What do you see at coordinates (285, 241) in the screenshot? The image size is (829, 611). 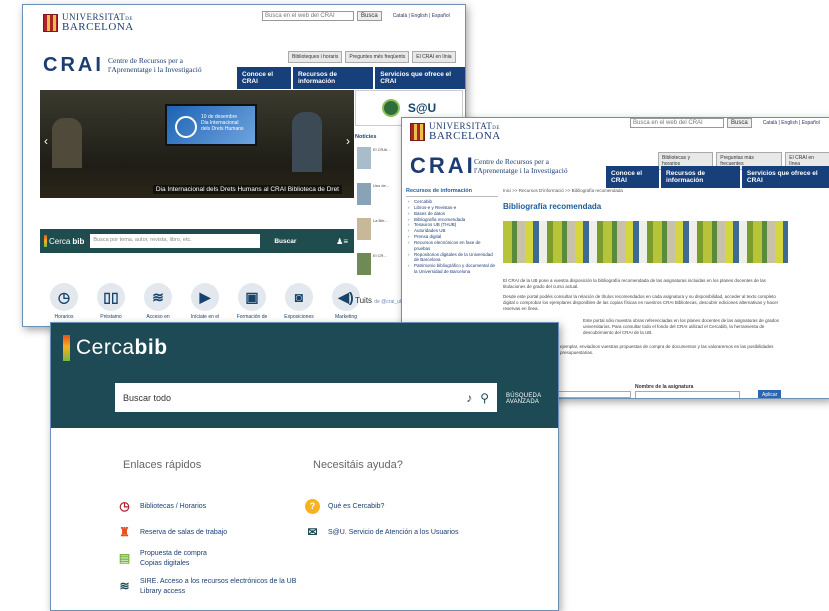 I see `cercabib-search-button: Buscar` at bounding box center [285, 241].